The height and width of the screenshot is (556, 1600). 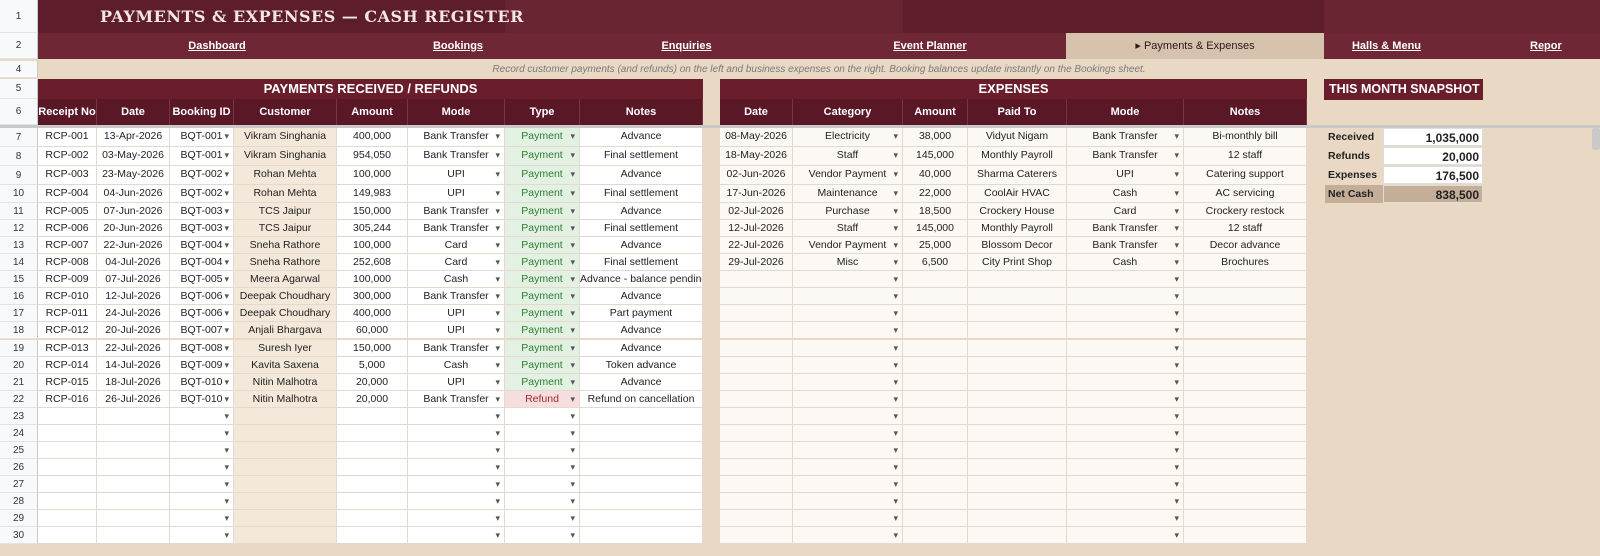 What do you see at coordinates (641, 262) in the screenshot?
I see `payments-cell: Final settlement` at bounding box center [641, 262].